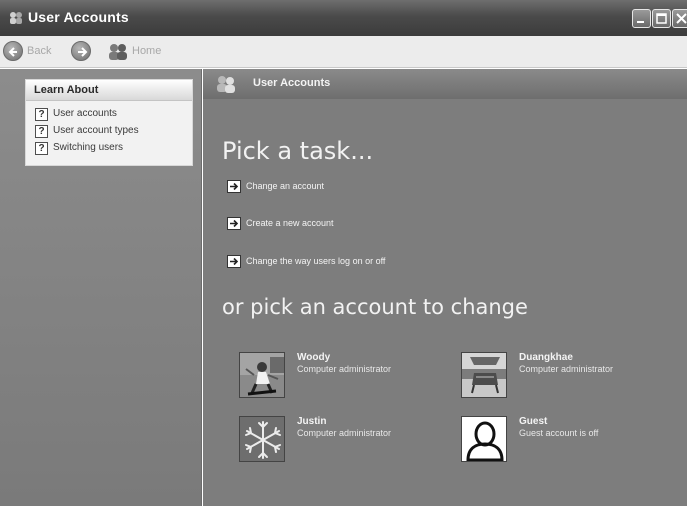 The image size is (687, 506). I want to click on window-title: User Accounts, so click(78, 17).